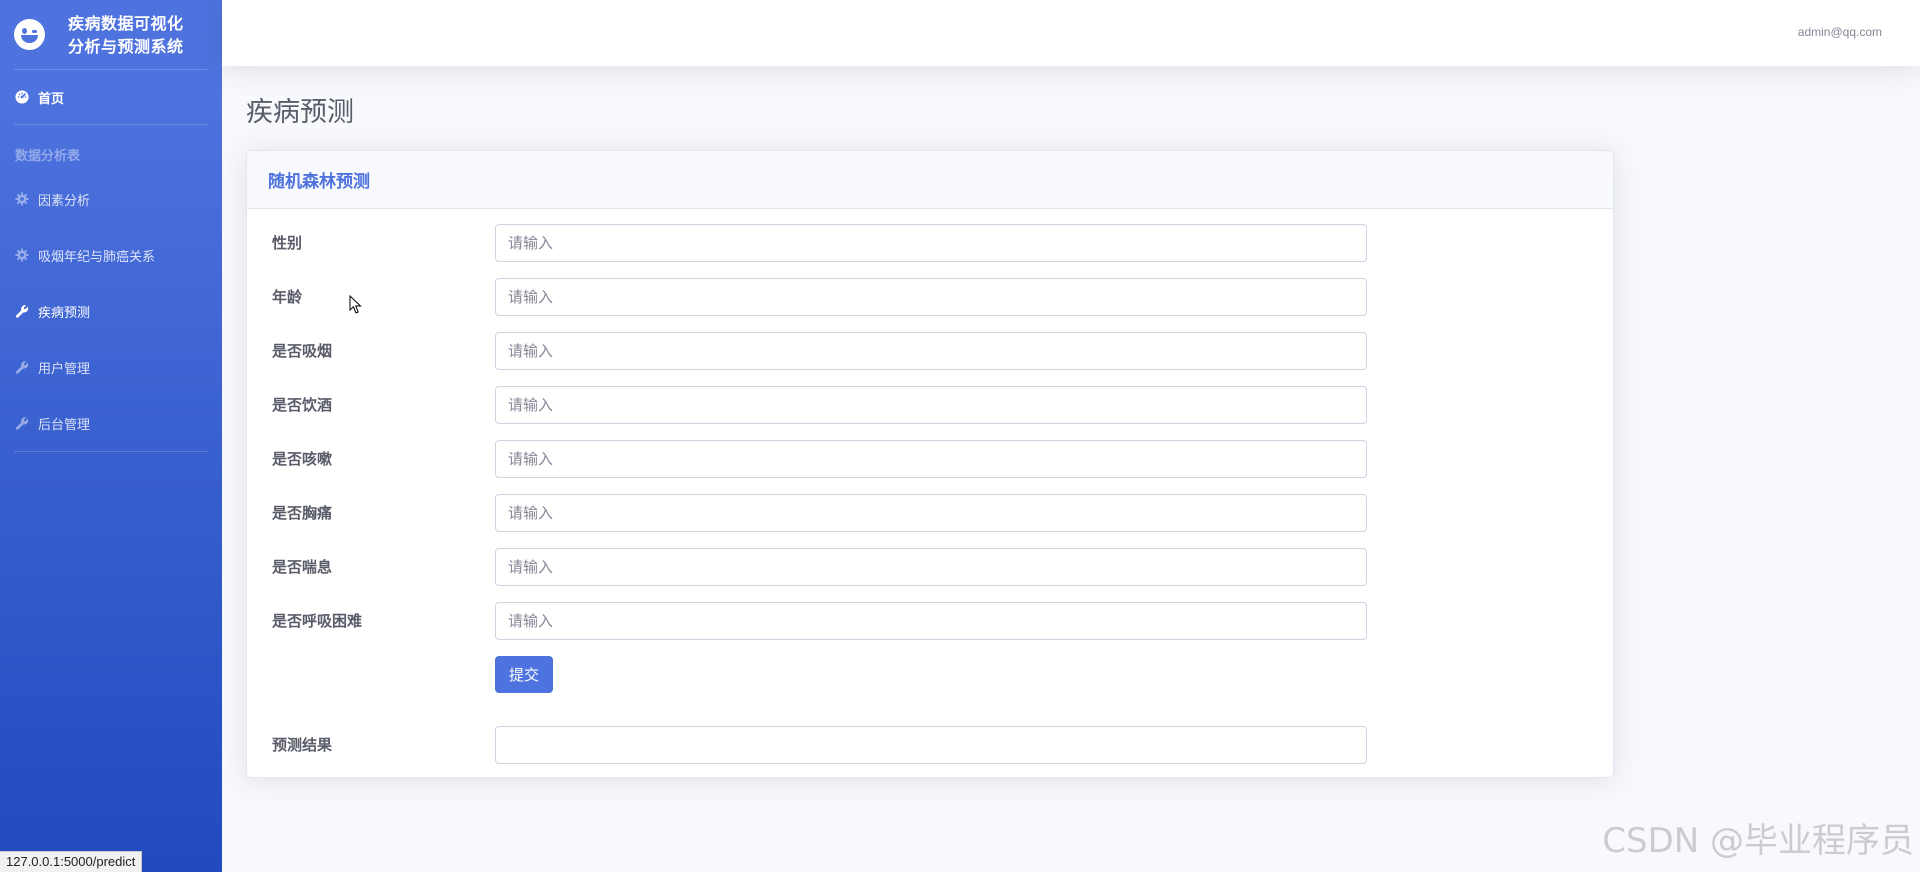 This screenshot has height=872, width=1920. I want to click on watermark: CSDN @毕业程序员, so click(1758, 841).